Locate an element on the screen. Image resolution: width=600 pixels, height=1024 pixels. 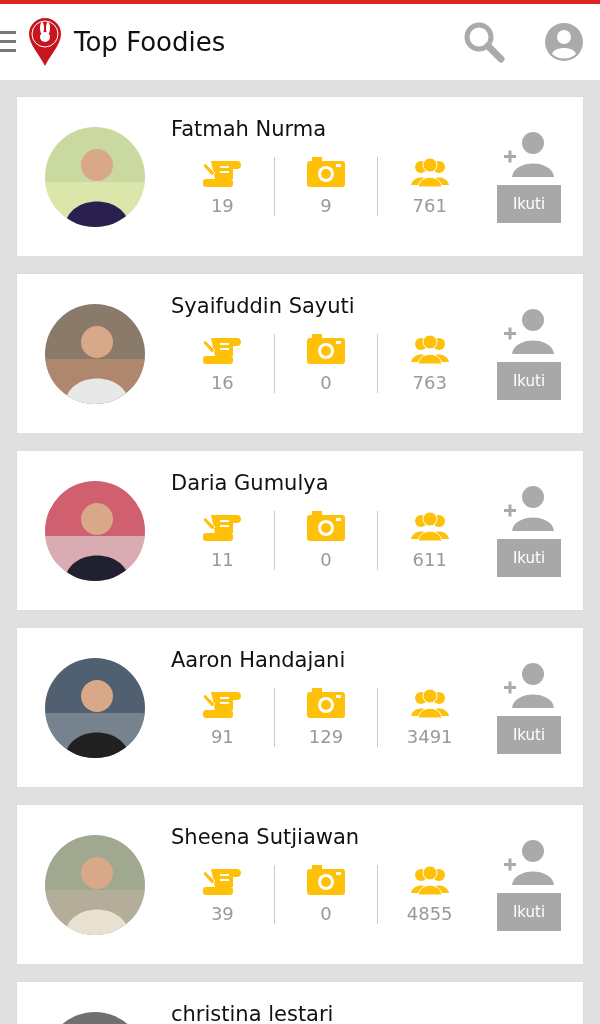
foodie-card: Sheena Sutjiawan 39 0 4855 Ikuti is located at coordinates (300, 884).